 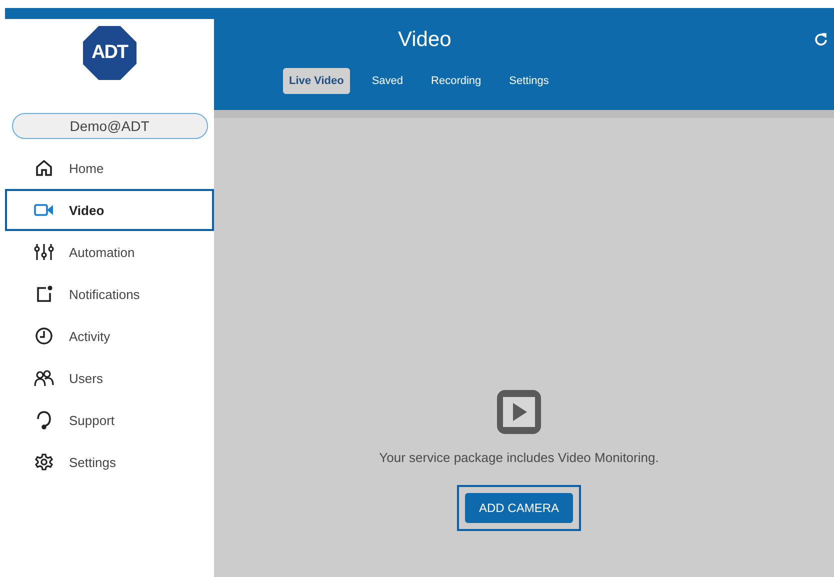 What do you see at coordinates (44, 168) in the screenshot?
I see `home-icon` at bounding box center [44, 168].